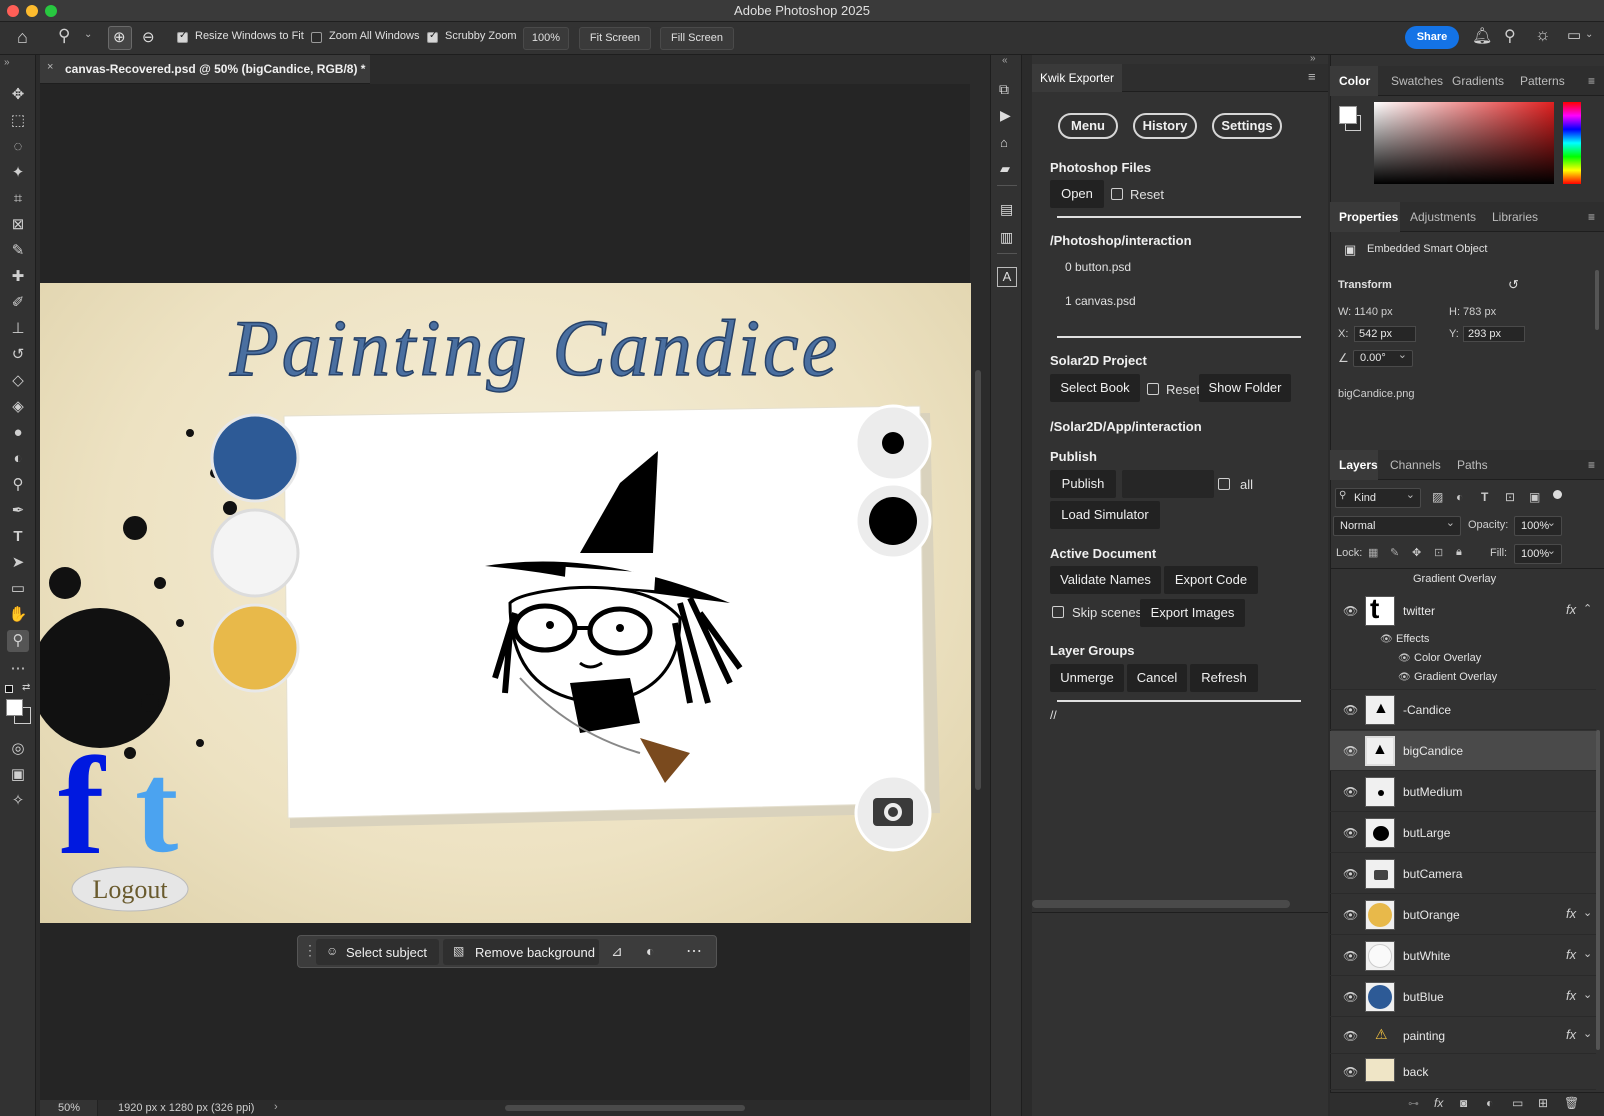  I want to click on workspace-icon: ▭, so click(1574, 35).